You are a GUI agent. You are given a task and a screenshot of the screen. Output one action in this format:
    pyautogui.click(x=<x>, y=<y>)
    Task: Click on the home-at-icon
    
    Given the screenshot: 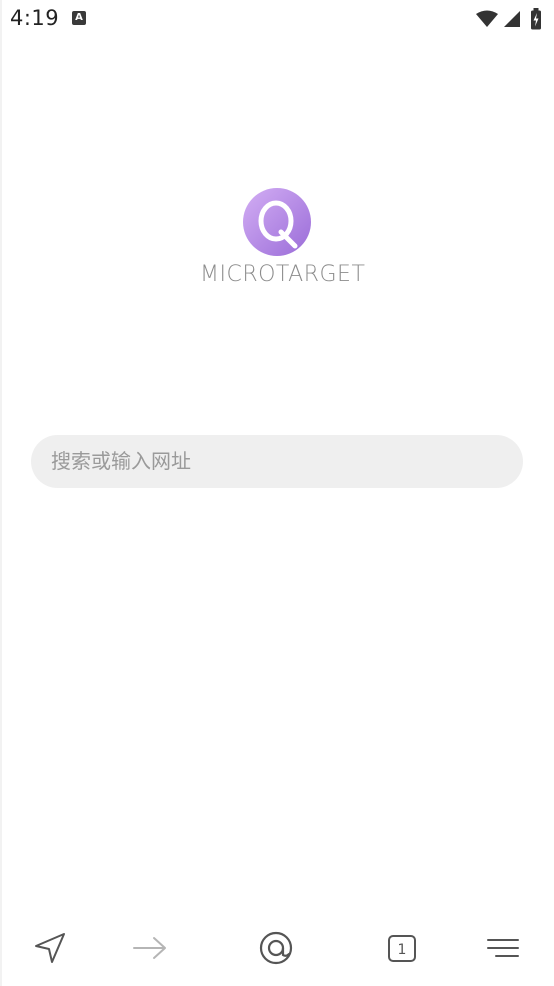 What is the action you would take?
    pyautogui.click(x=276, y=948)
    